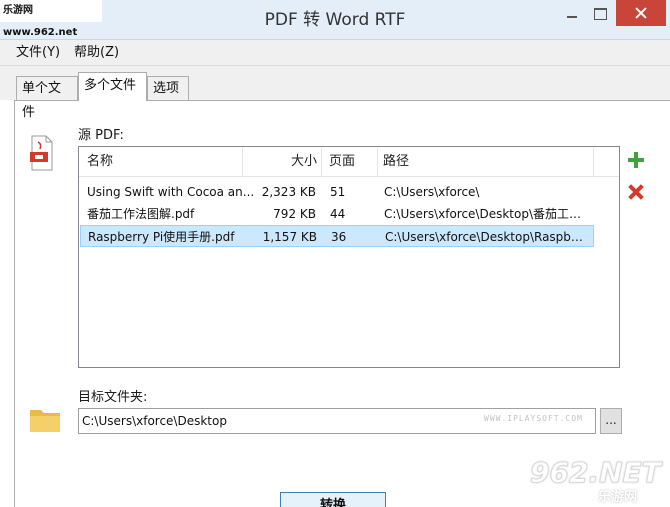 The image size is (670, 507). I want to click on site-logo-watermark: 962.NET 乐游网, so click(598, 481).